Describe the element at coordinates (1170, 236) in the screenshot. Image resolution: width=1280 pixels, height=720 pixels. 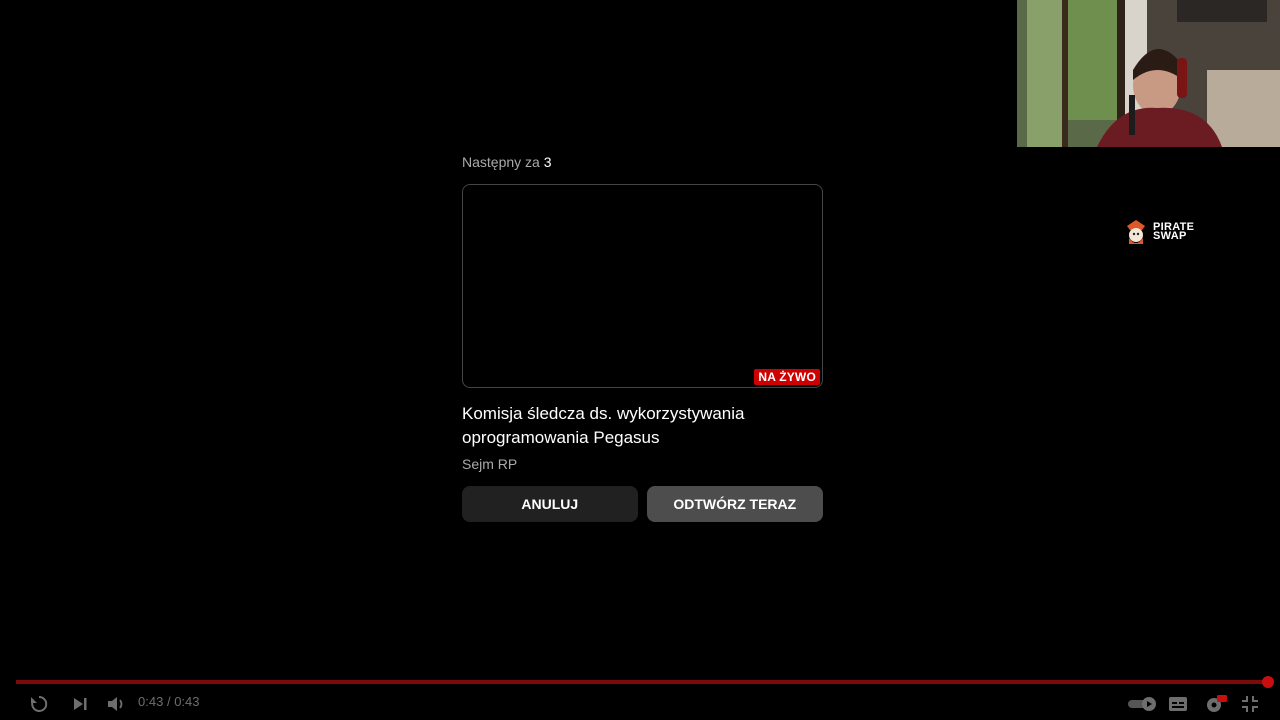
I see `sponsor-line2: SWAP` at that location.